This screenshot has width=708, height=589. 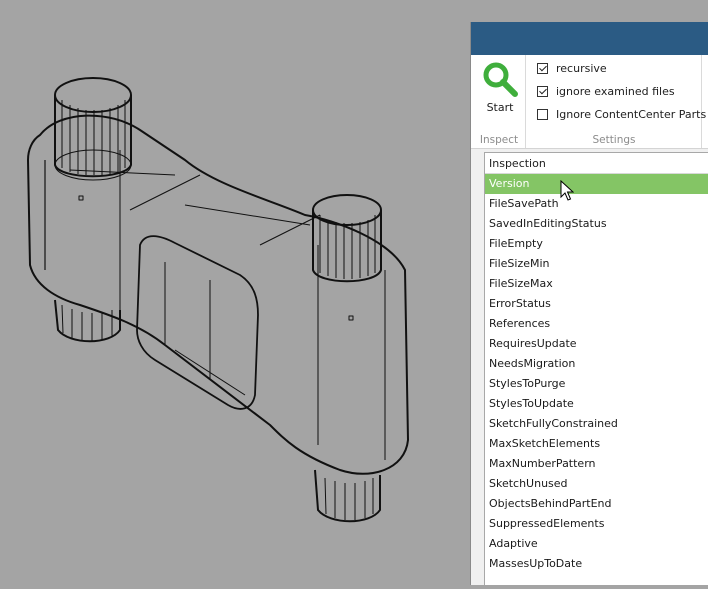 What do you see at coordinates (542, 114) in the screenshot?
I see `ignore-contentcenter-parts-checkbox` at bounding box center [542, 114].